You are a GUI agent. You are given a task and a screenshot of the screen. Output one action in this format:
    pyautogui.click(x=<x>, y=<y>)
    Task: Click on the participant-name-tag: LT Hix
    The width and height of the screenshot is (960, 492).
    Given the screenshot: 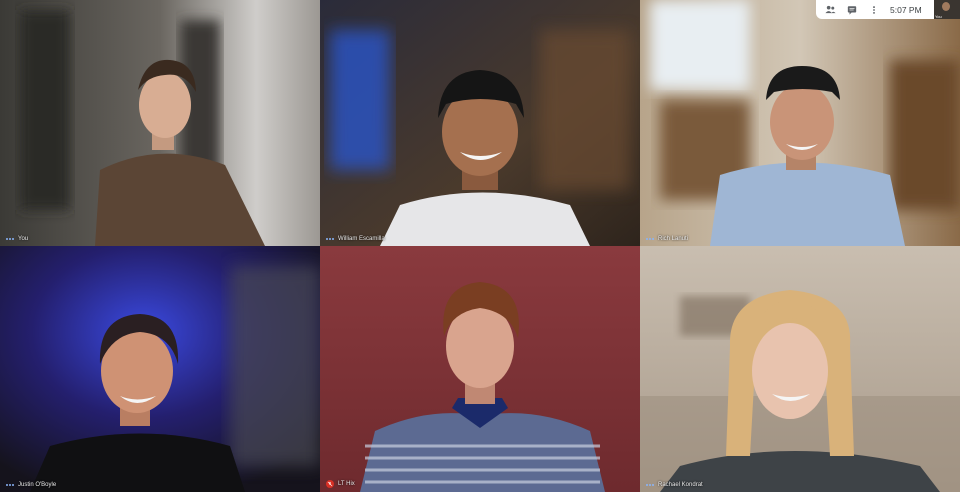 What is the action you would take?
    pyautogui.click(x=340, y=484)
    